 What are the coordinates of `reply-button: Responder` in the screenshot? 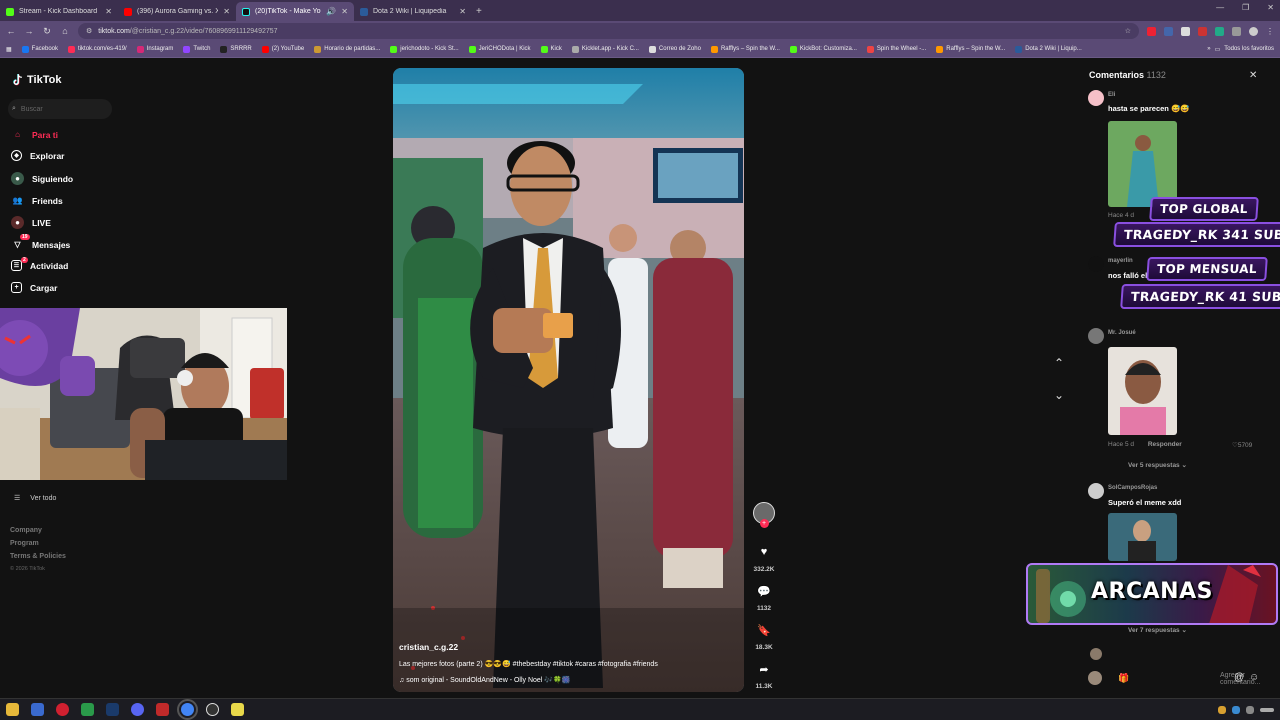 It's located at (1165, 444).